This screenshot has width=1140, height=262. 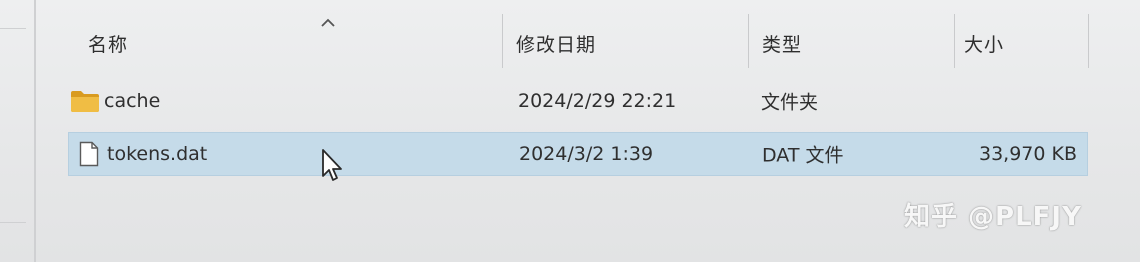 I want to click on column-header-date-modified: 修改日期, so click(x=556, y=43).